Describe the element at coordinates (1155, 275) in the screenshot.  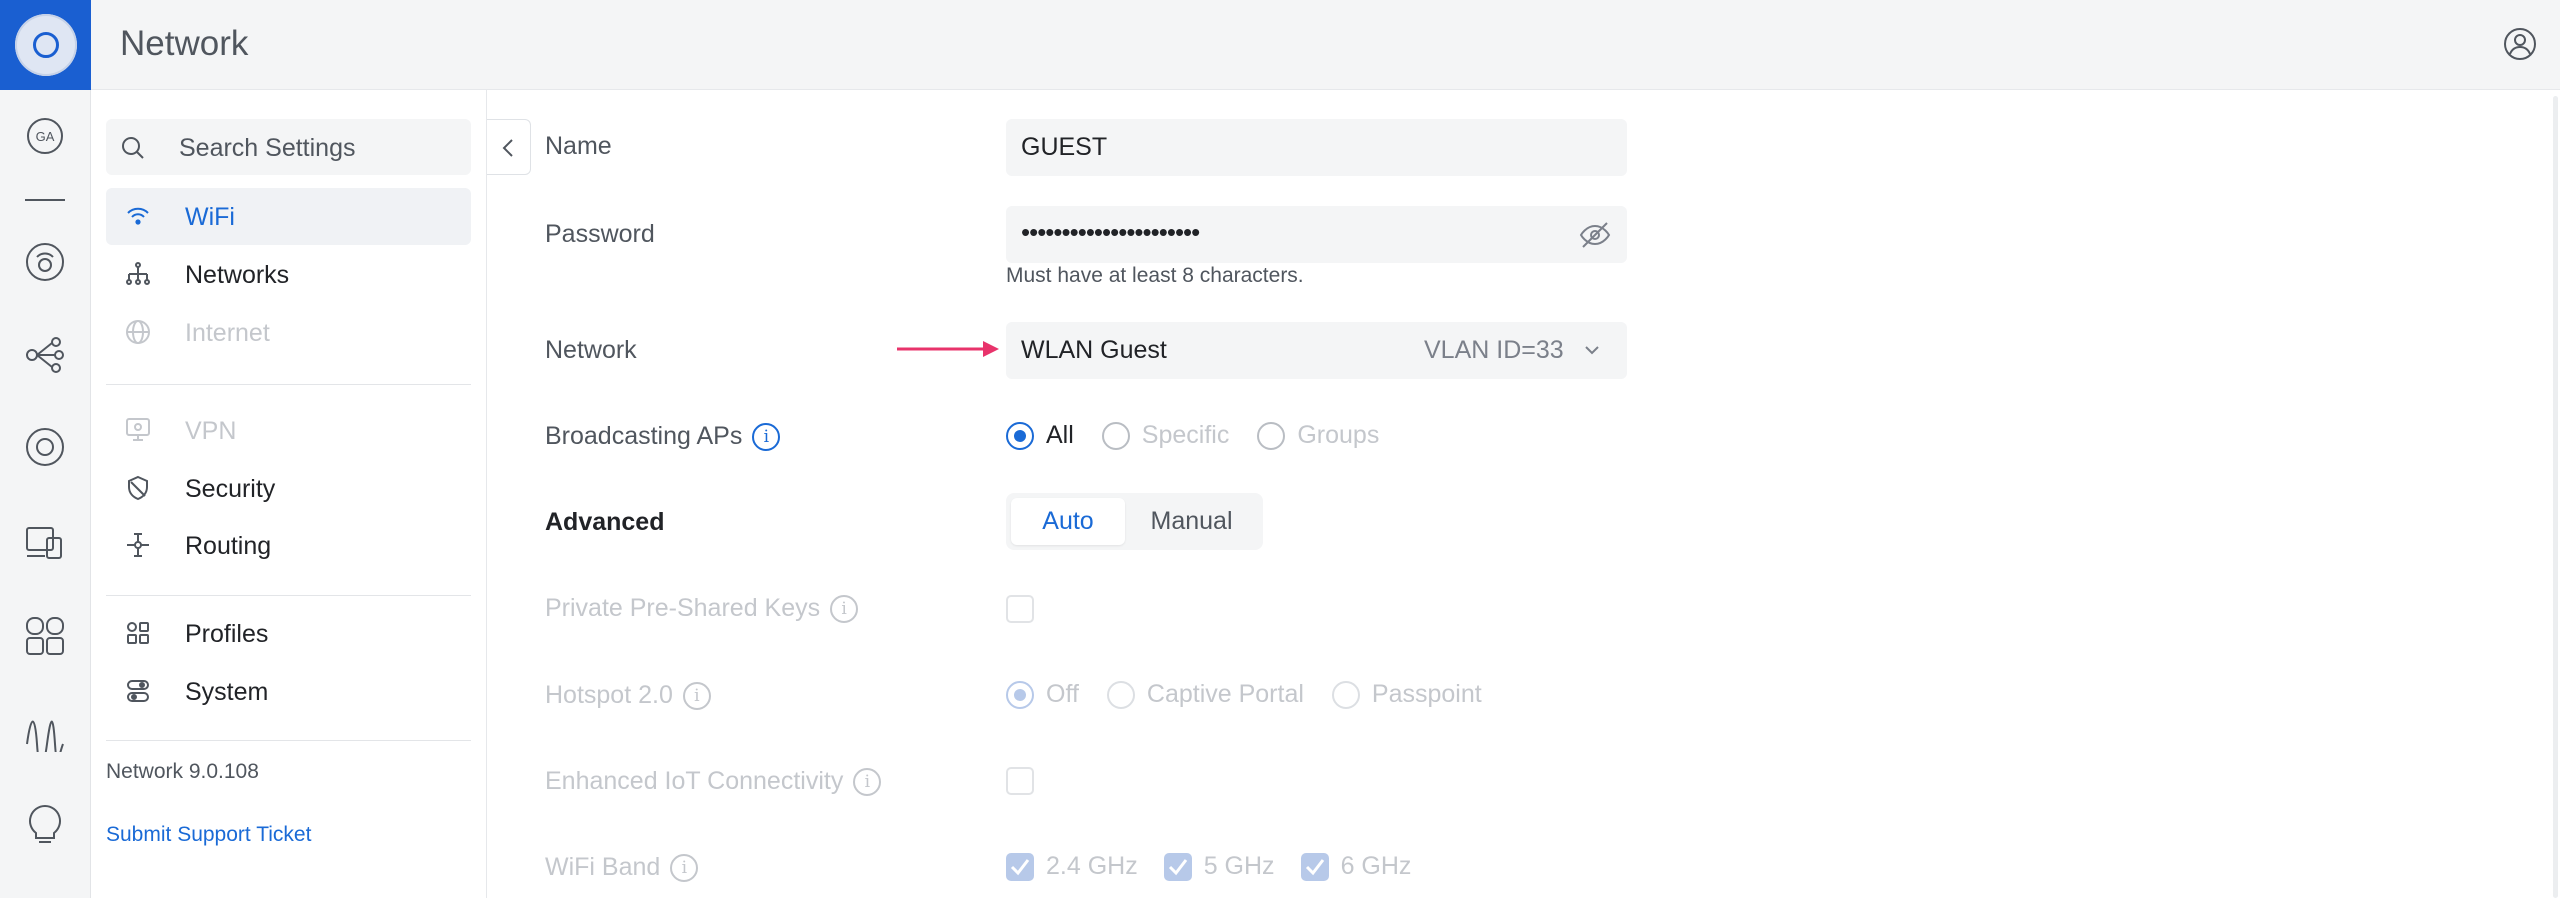
I see `password-help-text: Must have at least 8 characters.` at that location.